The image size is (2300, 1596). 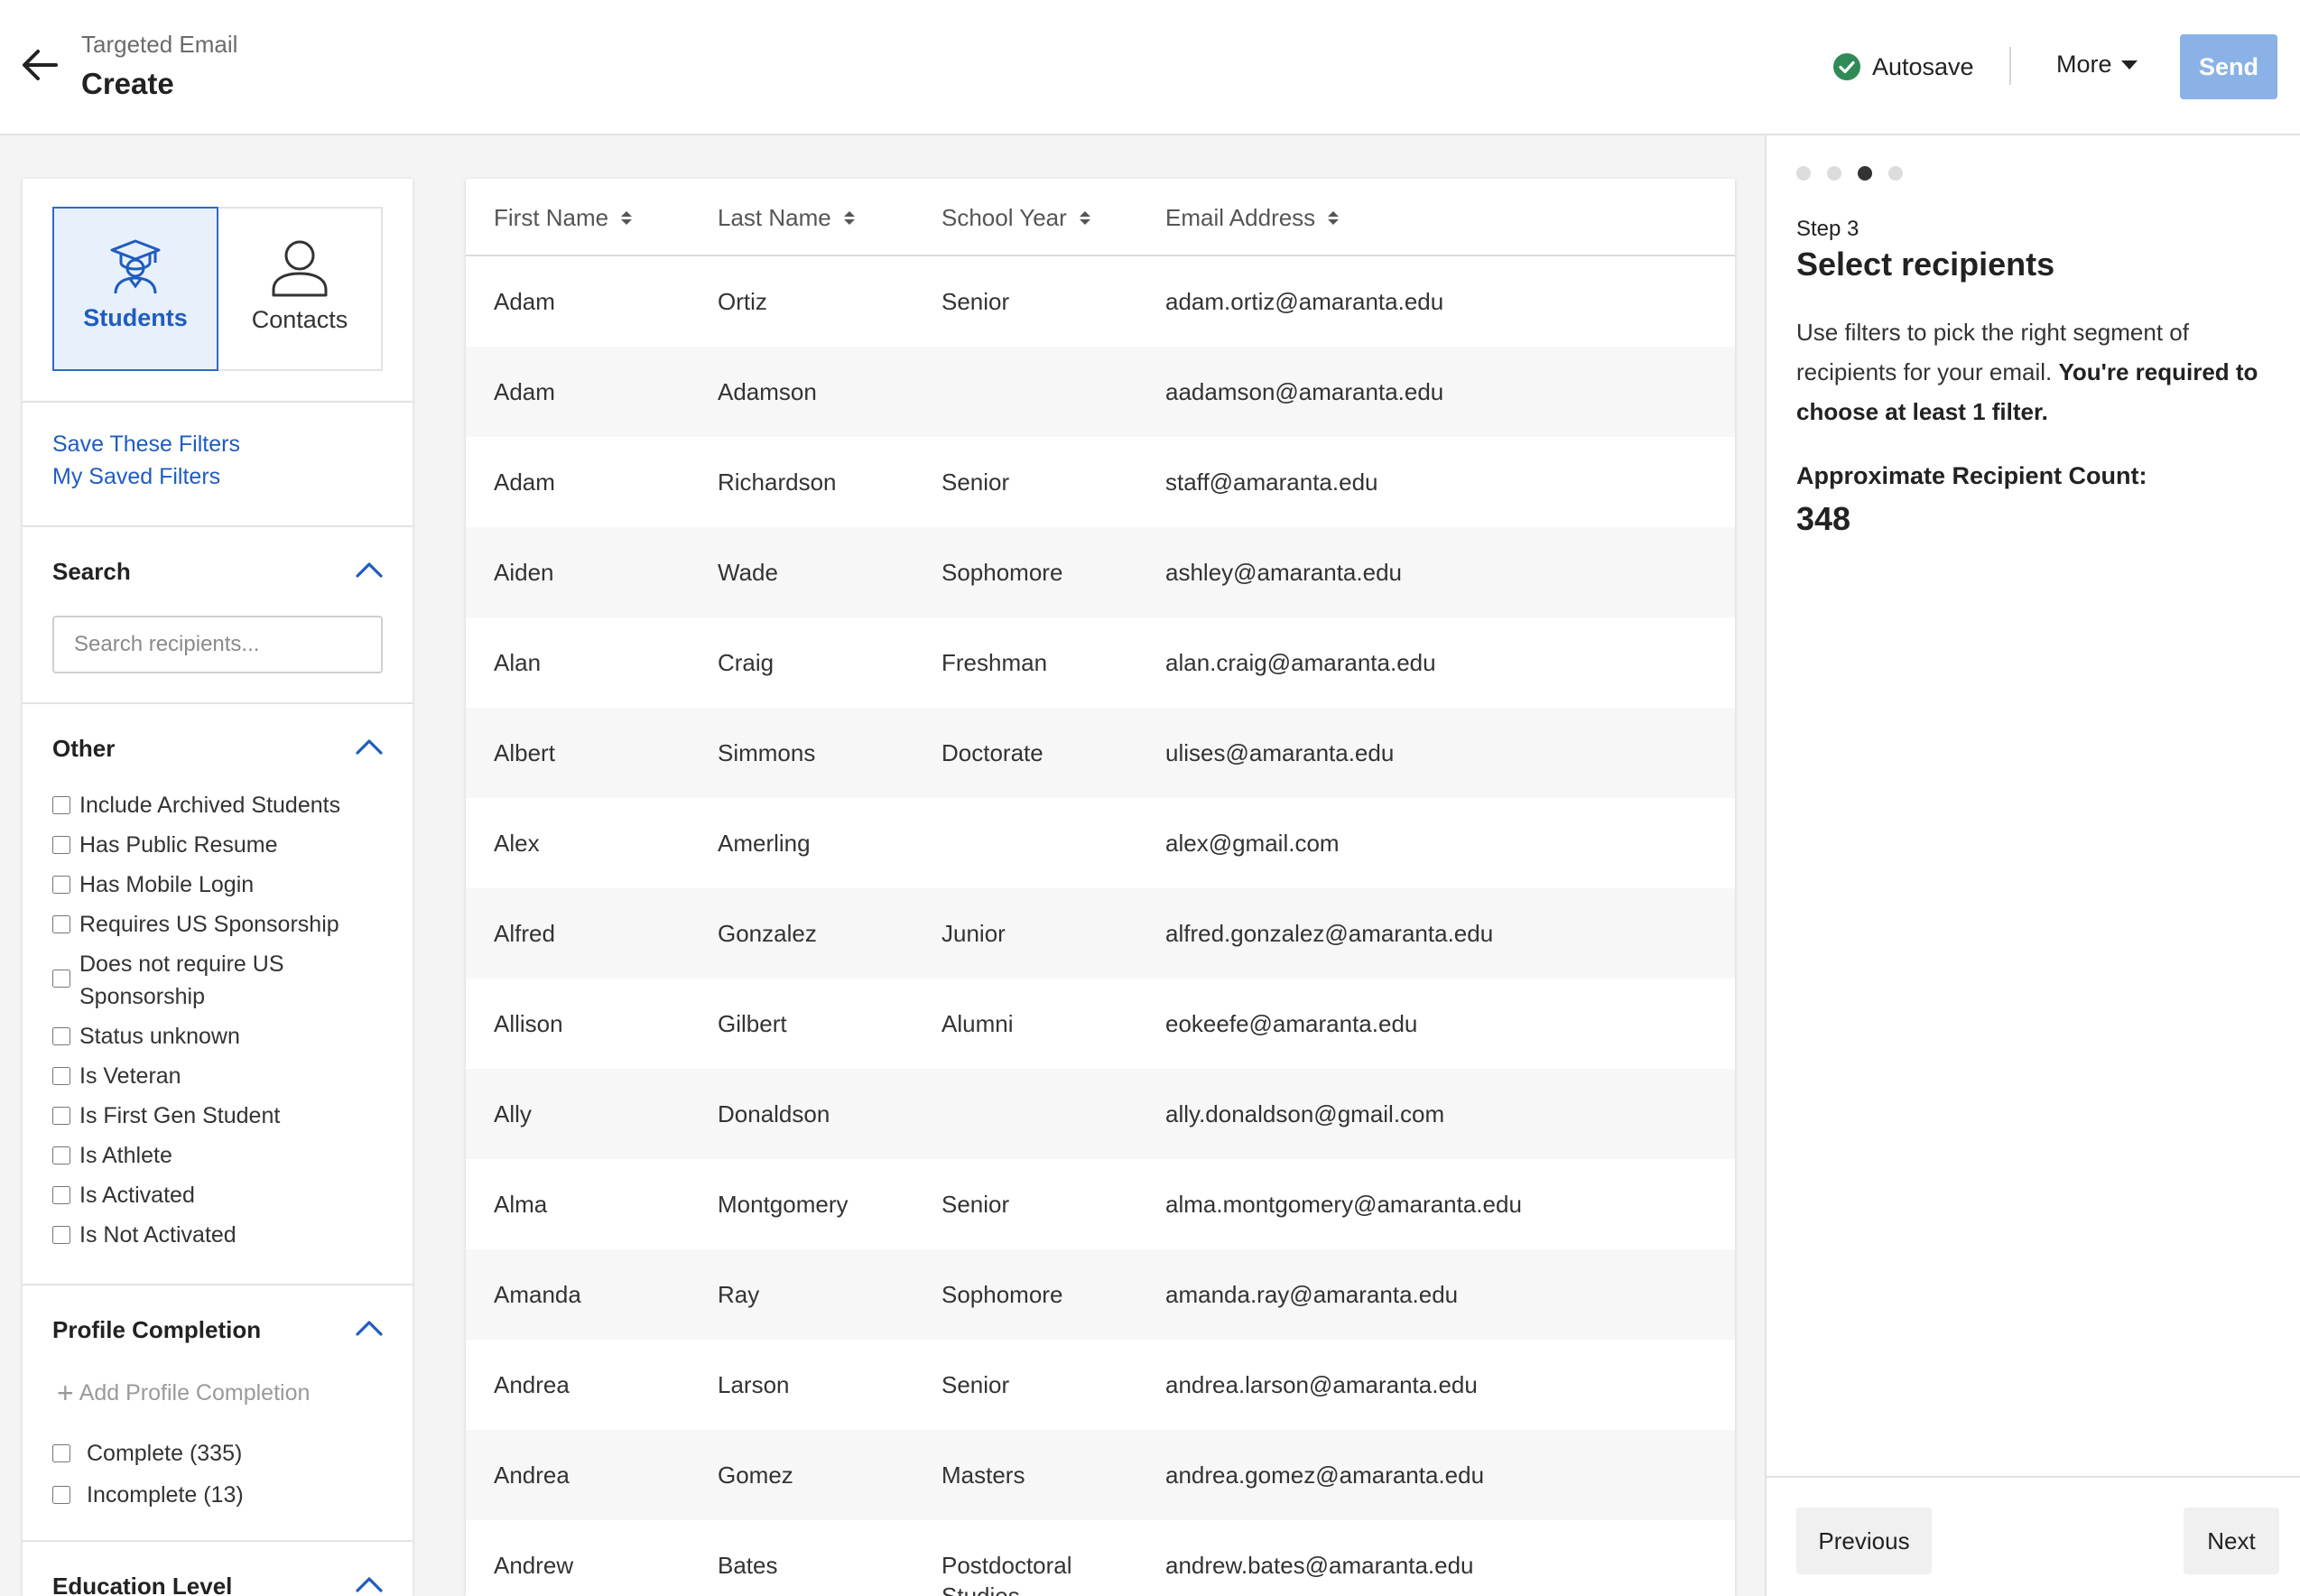 I want to click on more-dropdown: More, so click(x=2097, y=65).